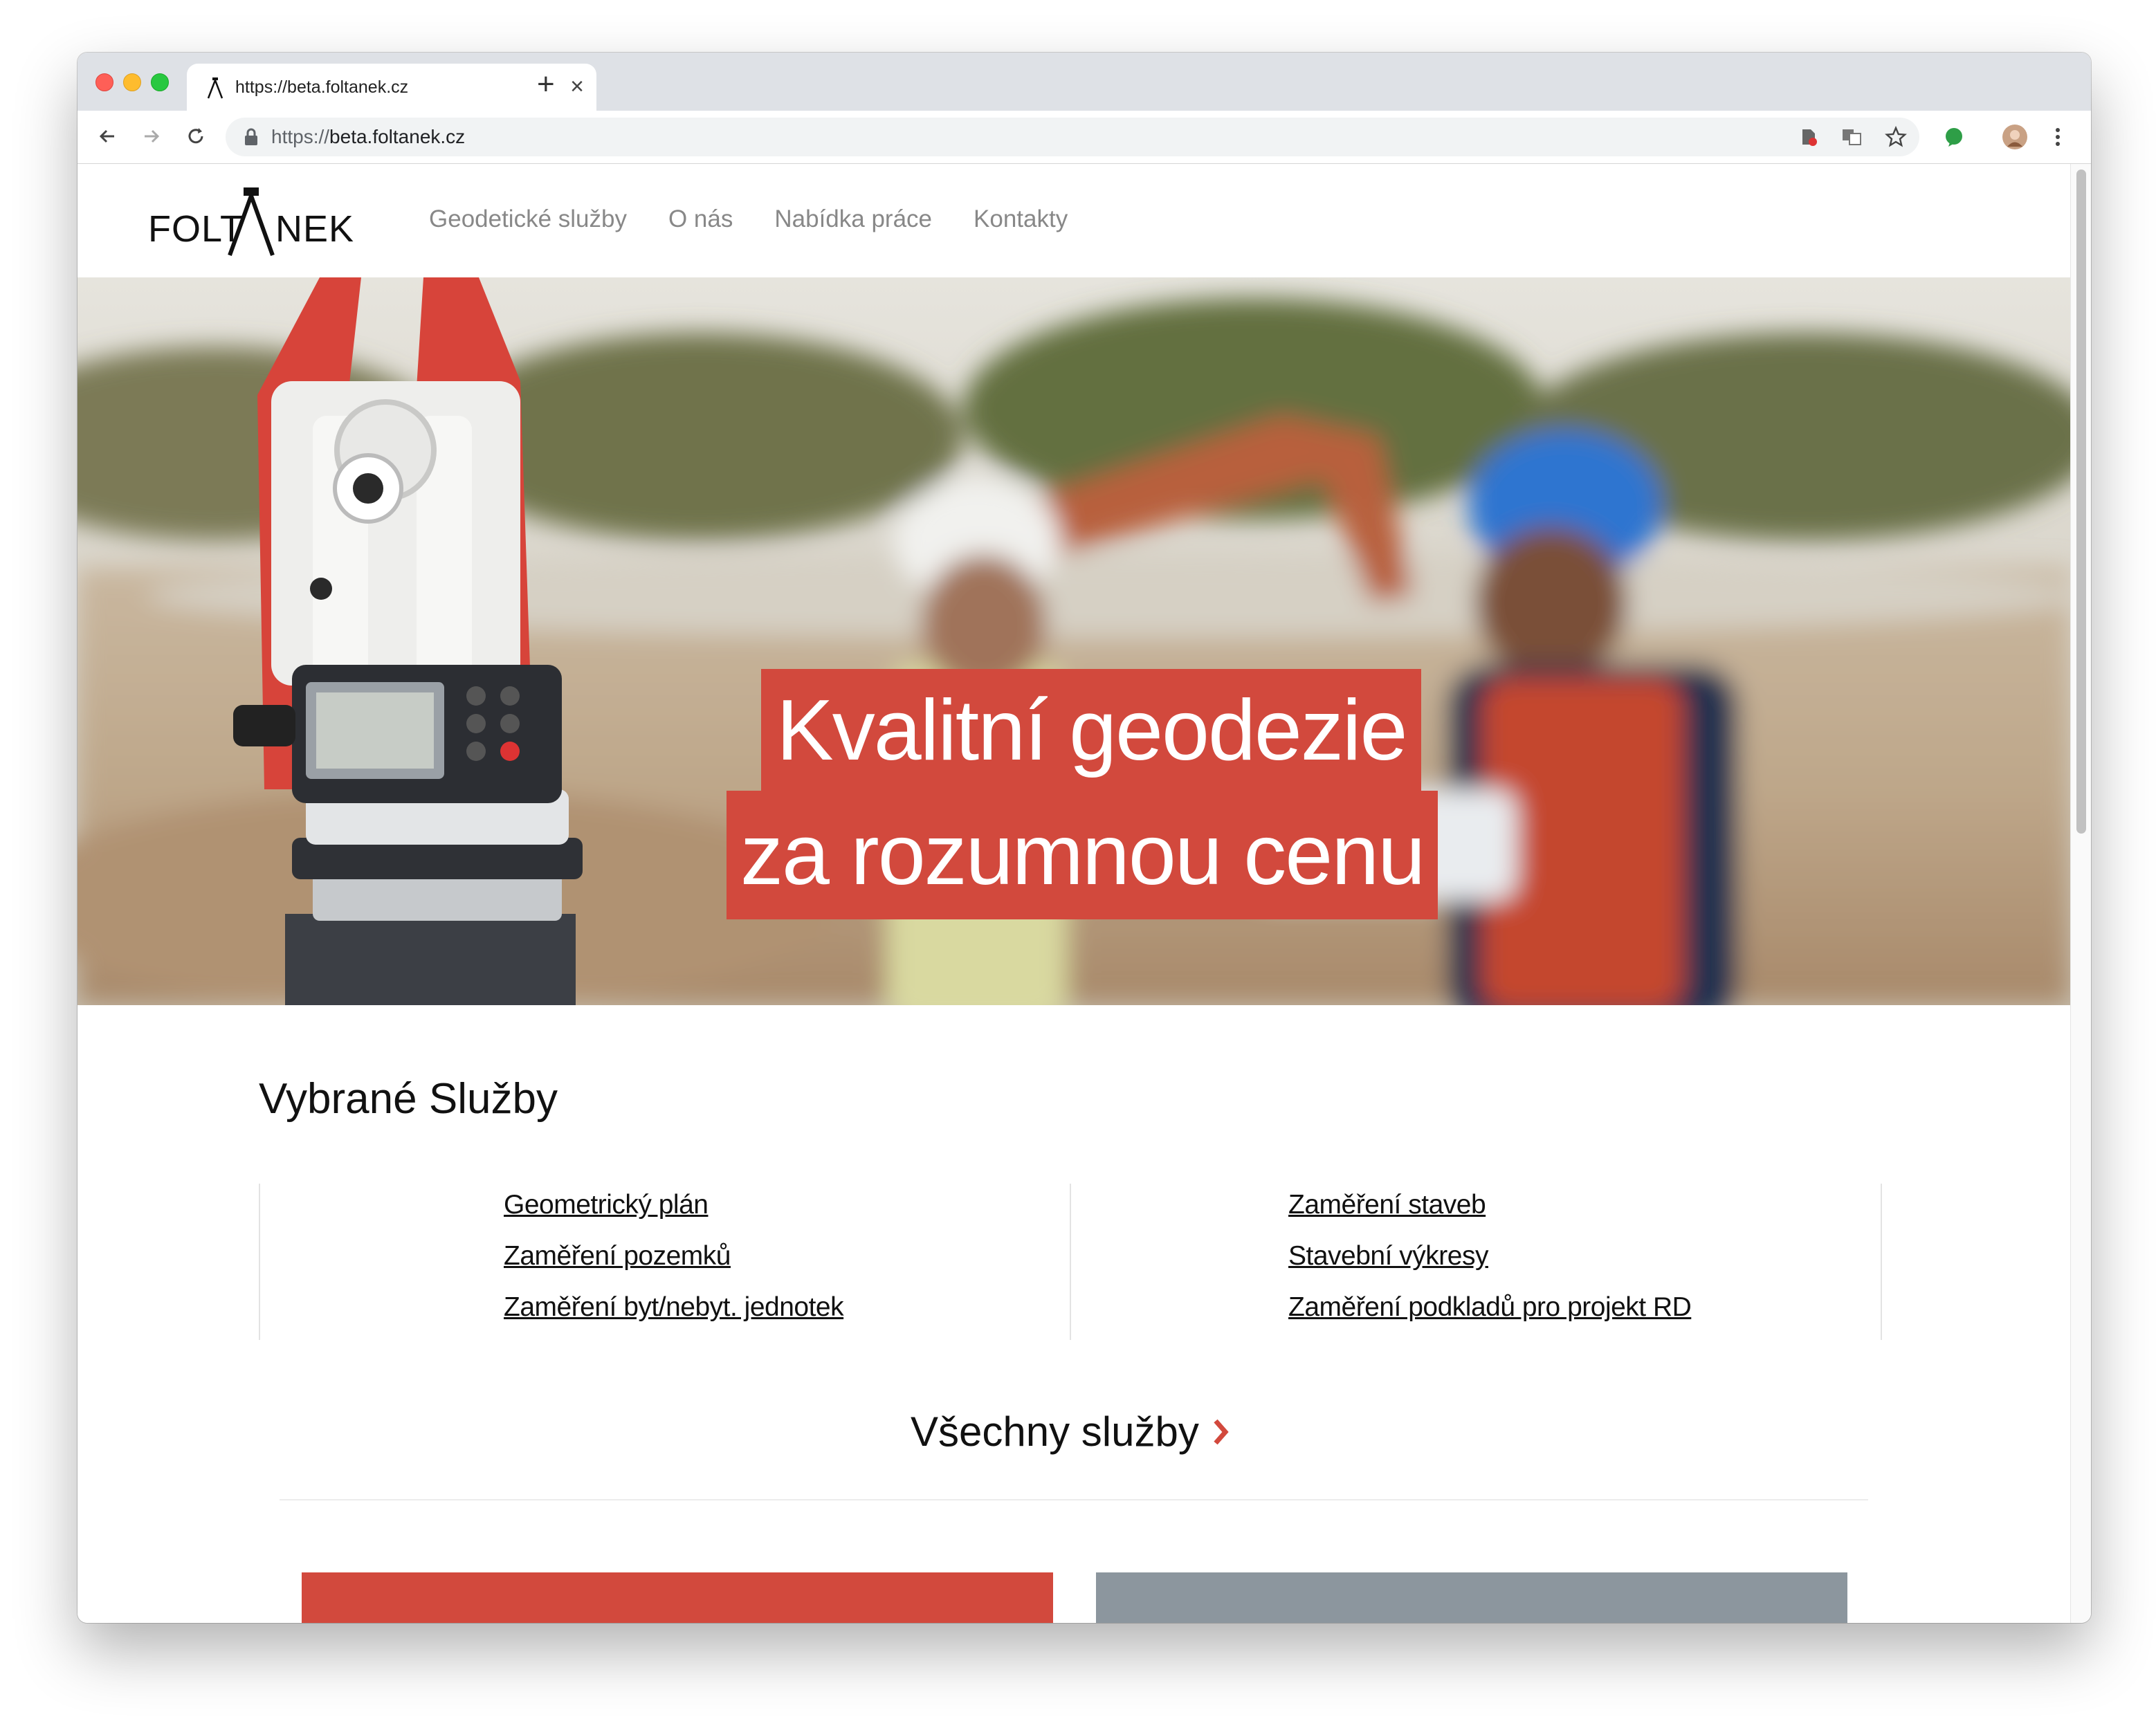  I want to click on menu-dots-icon, so click(2058, 137).